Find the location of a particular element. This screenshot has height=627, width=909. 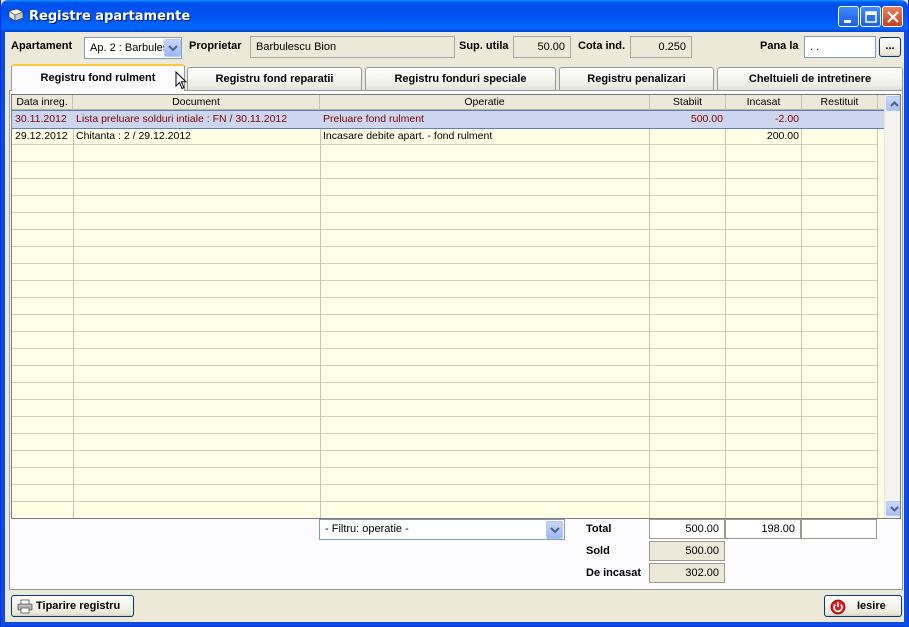

sold-label: Sold is located at coordinates (598, 551).